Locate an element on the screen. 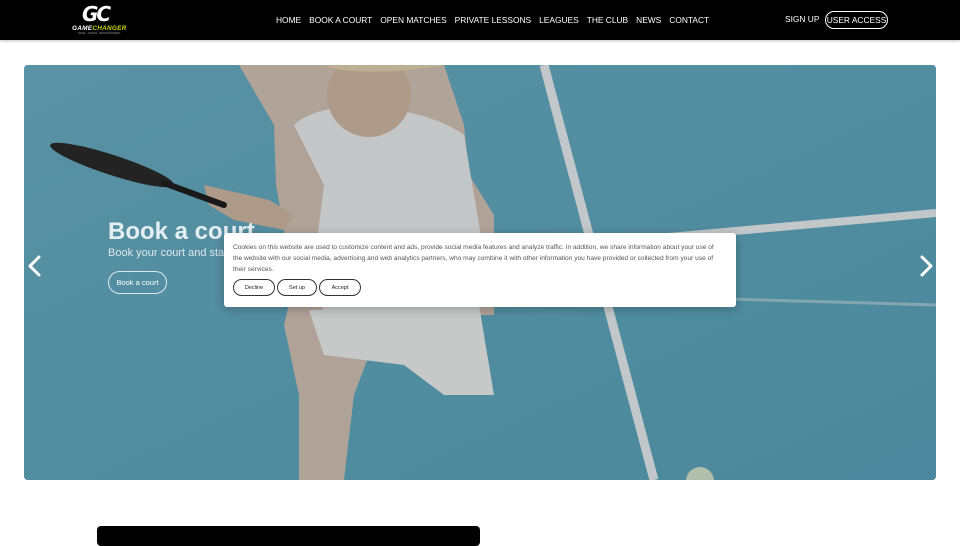 The width and height of the screenshot is (960, 546). sign-up-link: SIGN UP is located at coordinates (802, 19).